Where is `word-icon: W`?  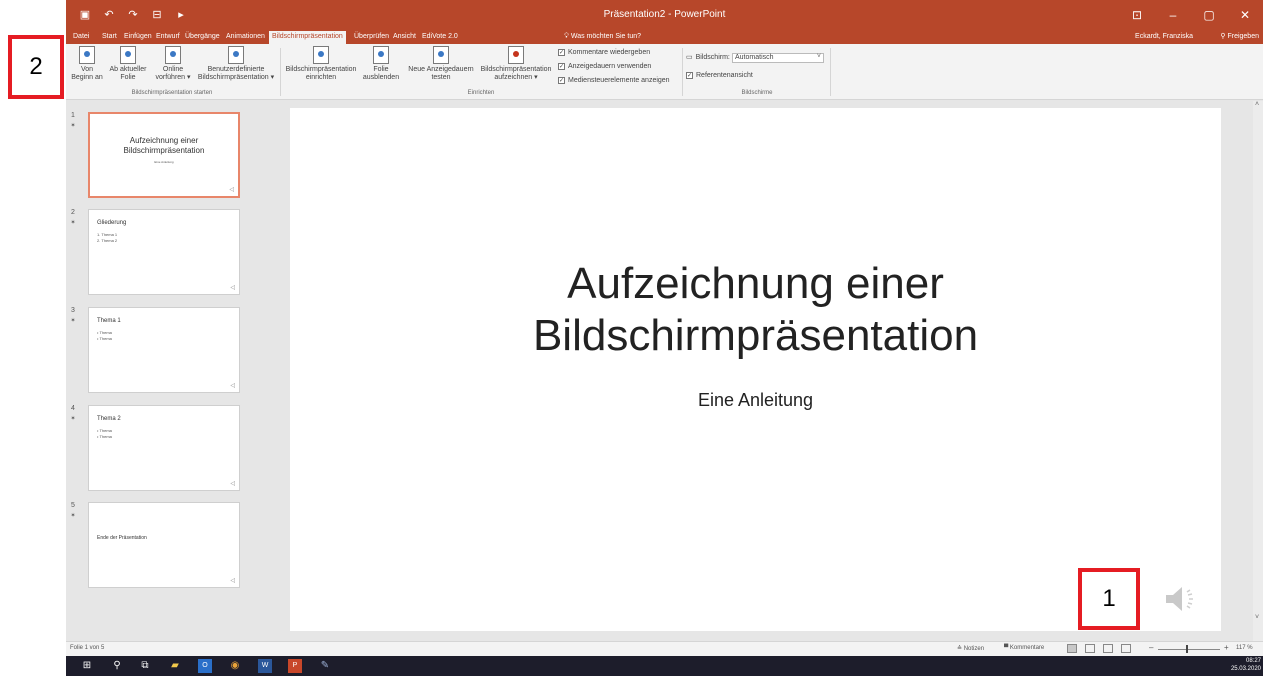 word-icon: W is located at coordinates (265, 666).